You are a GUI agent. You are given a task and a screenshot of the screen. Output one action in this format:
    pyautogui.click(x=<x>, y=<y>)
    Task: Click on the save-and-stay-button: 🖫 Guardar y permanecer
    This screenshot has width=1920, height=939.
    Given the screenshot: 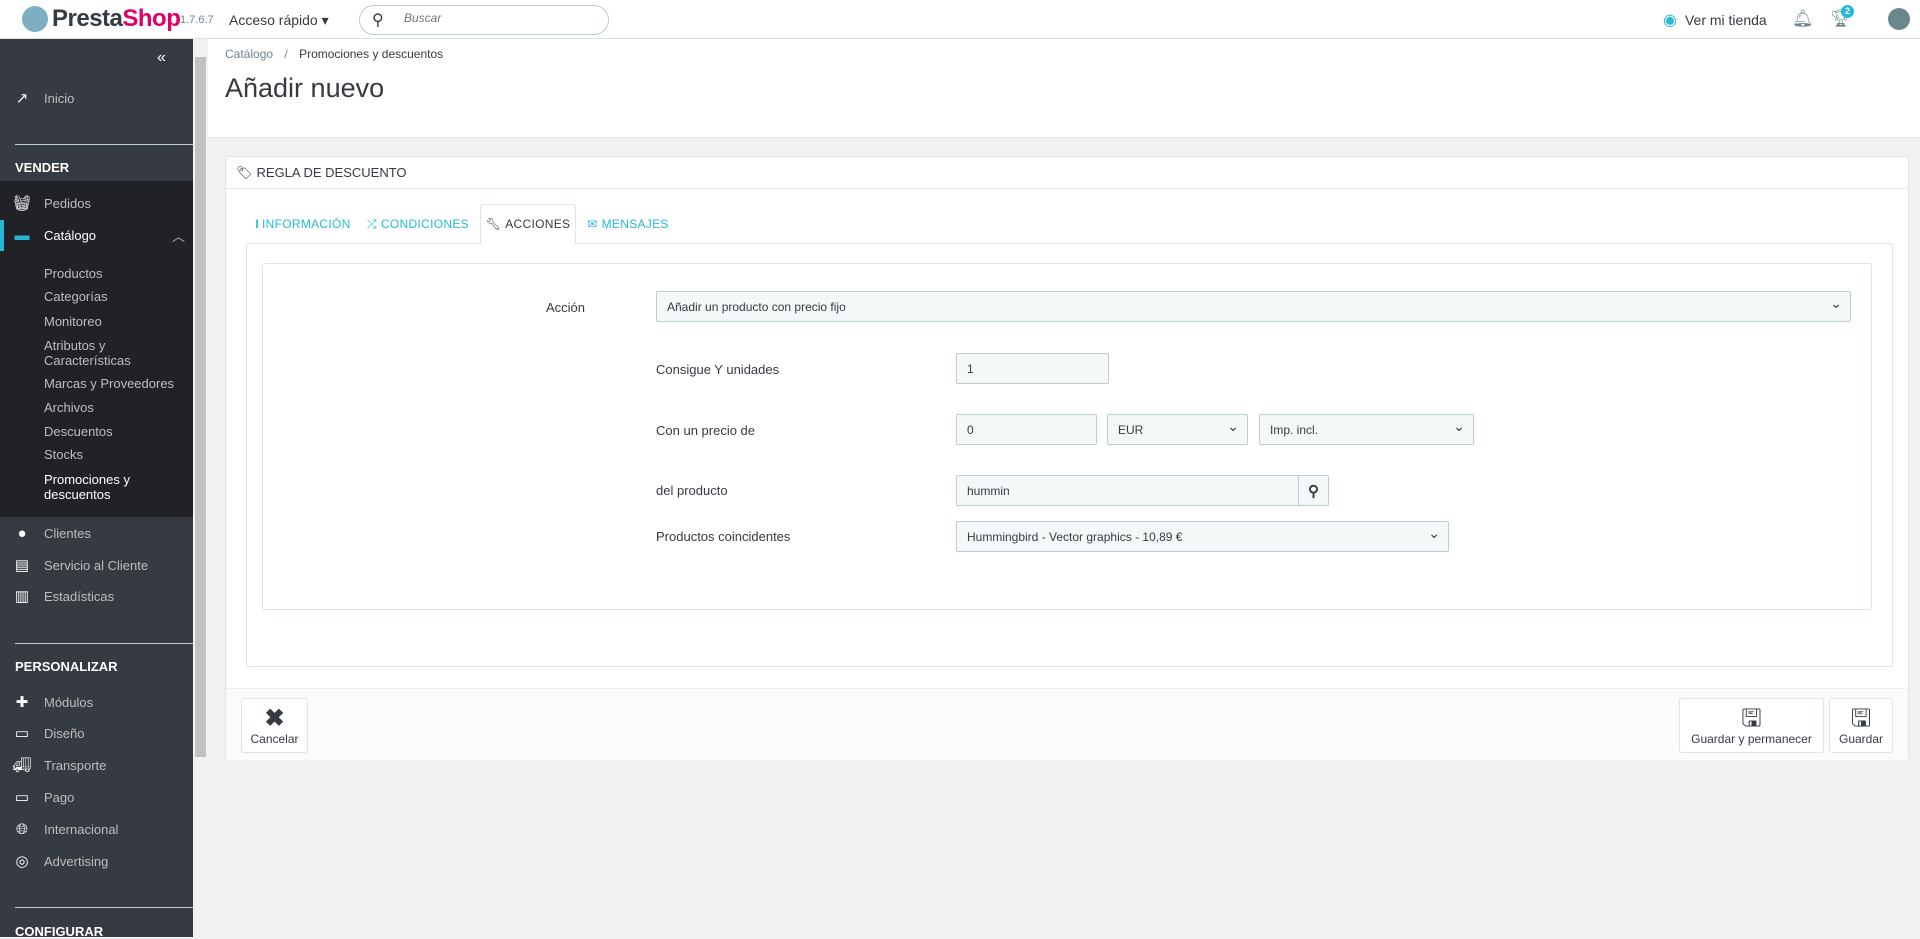 What is the action you would take?
    pyautogui.click(x=1751, y=725)
    